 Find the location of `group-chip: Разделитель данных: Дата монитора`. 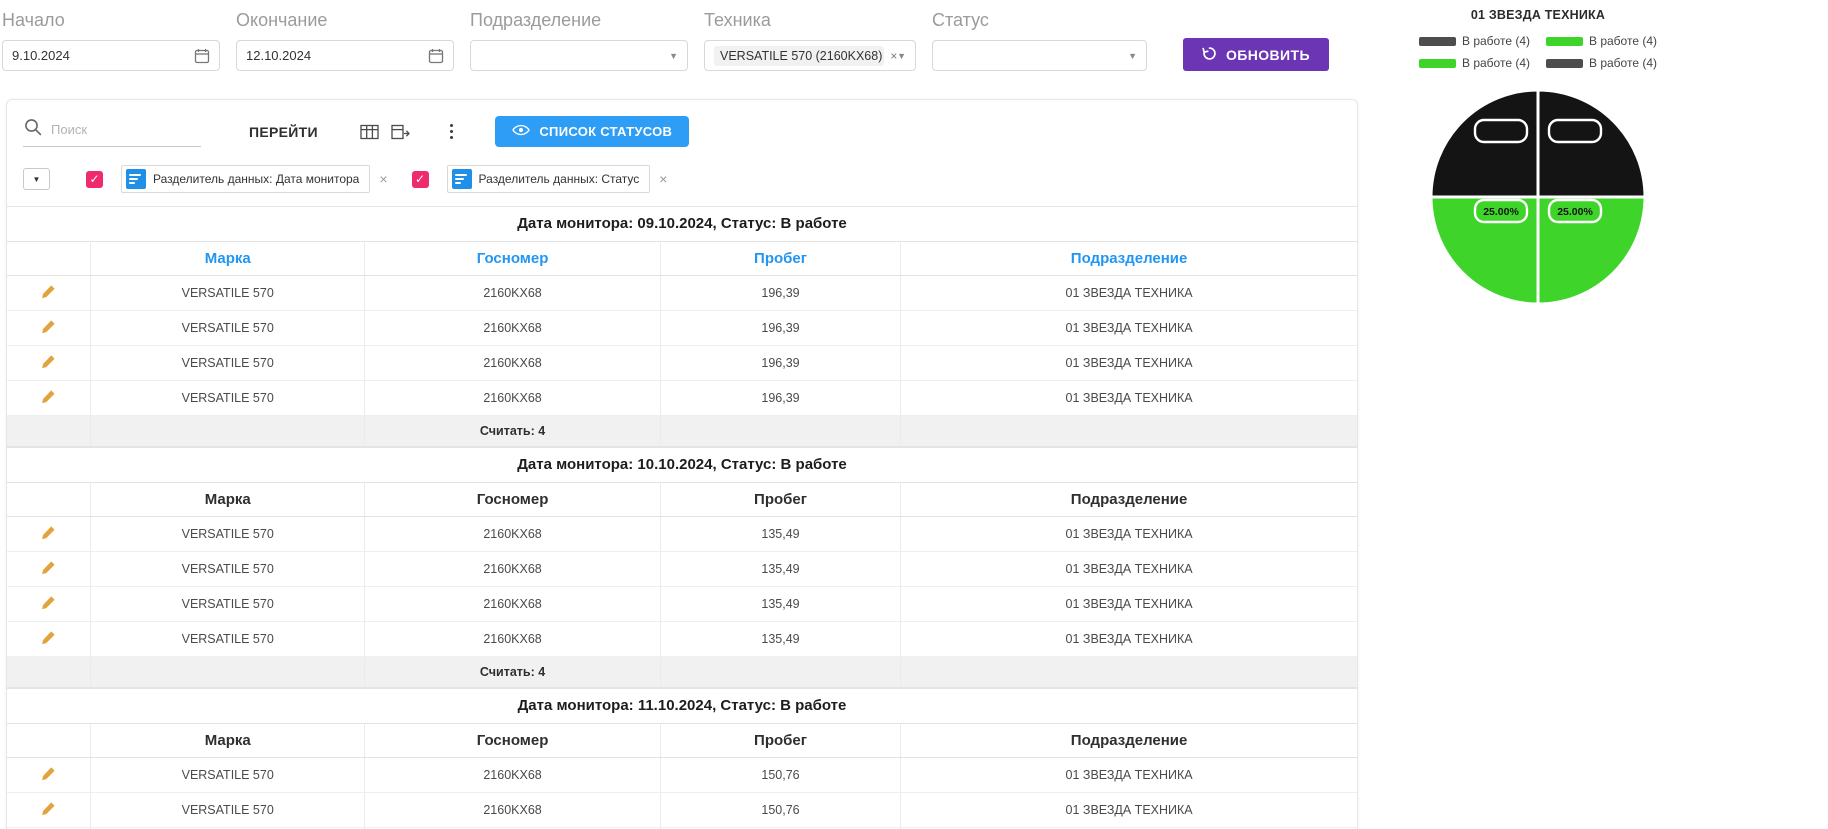

group-chip: Разделитель данных: Дата монитора is located at coordinates (246, 179).